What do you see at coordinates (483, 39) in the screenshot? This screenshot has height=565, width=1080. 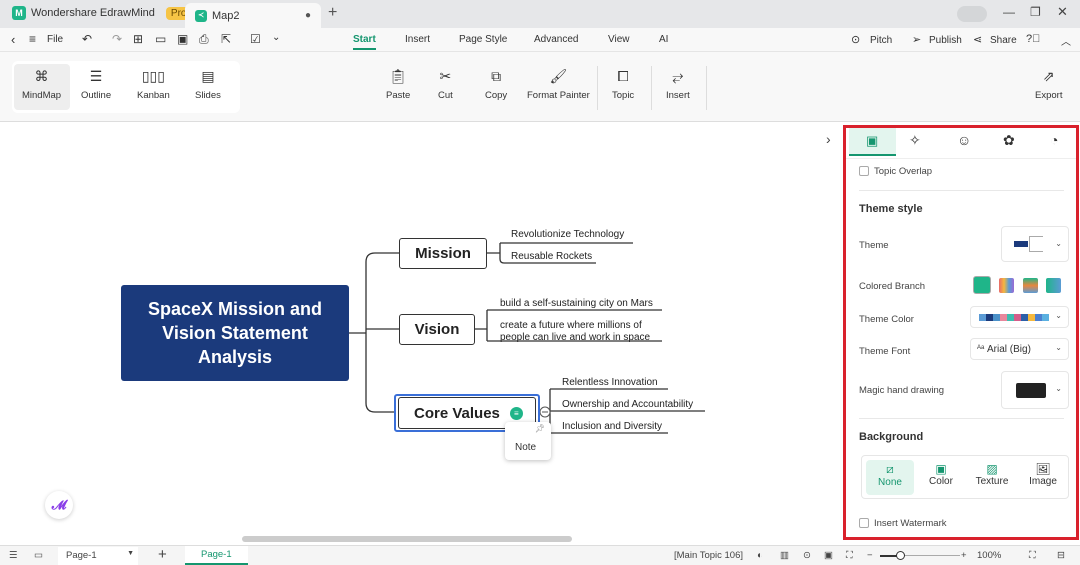 I see `tab-page-style: Page Style` at bounding box center [483, 39].